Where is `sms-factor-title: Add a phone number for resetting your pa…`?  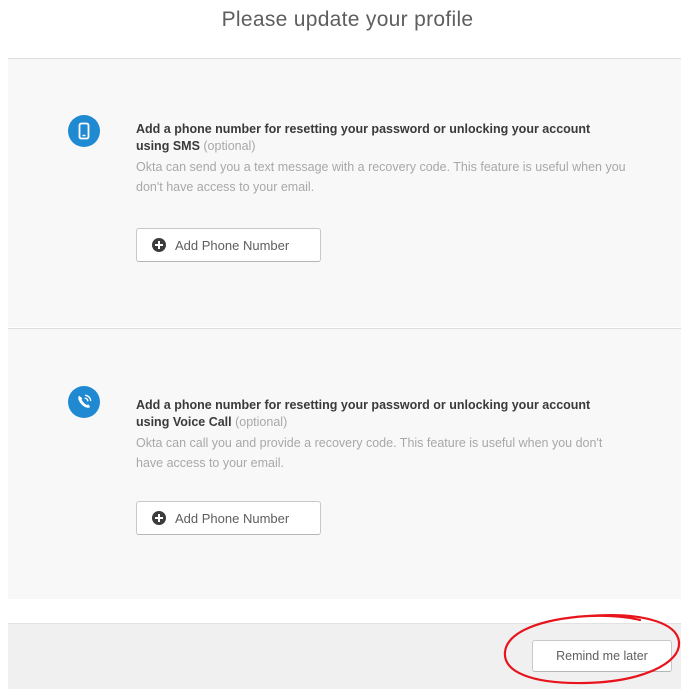 sms-factor-title: Add a phone number for resetting your pa… is located at coordinates (381, 138).